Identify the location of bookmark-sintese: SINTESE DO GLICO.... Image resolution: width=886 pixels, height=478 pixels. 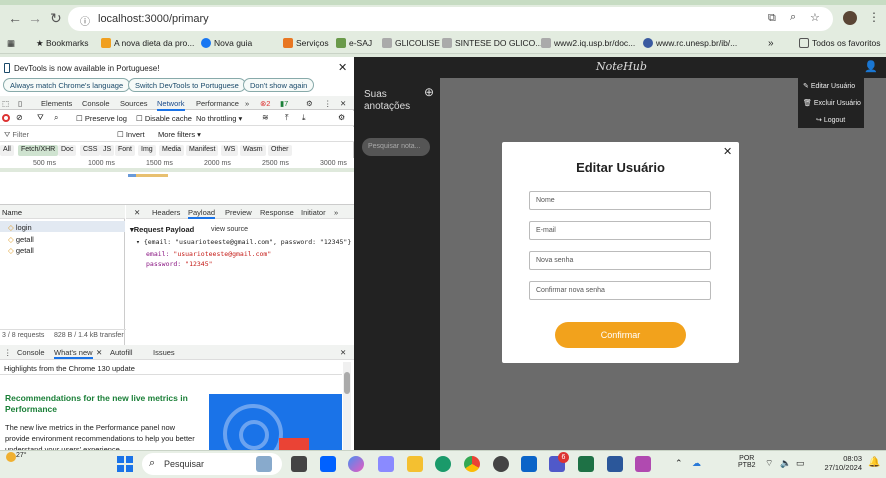
(492, 43).